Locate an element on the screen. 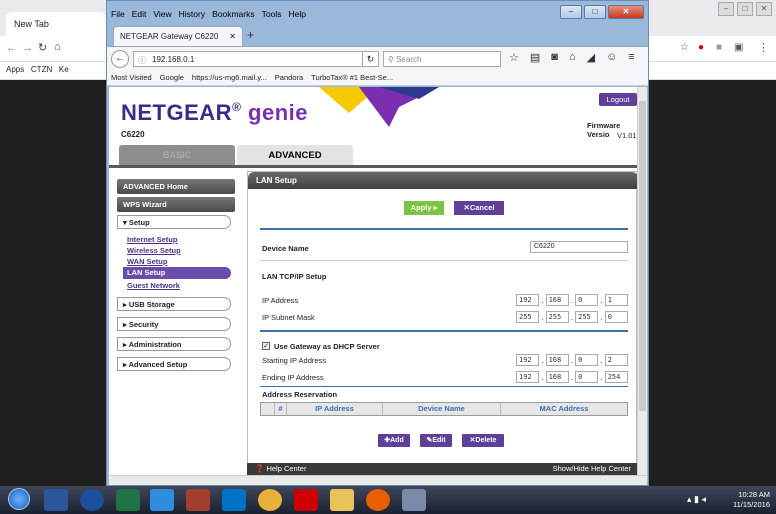 This screenshot has width=776, height=514. background-tab: New Tab is located at coordinates (56, 24).